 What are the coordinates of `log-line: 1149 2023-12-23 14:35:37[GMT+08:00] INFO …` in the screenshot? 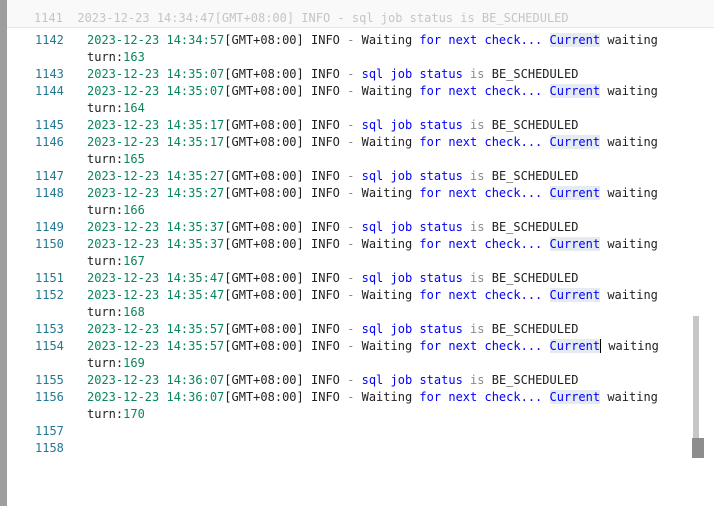 It's located at (349, 227).